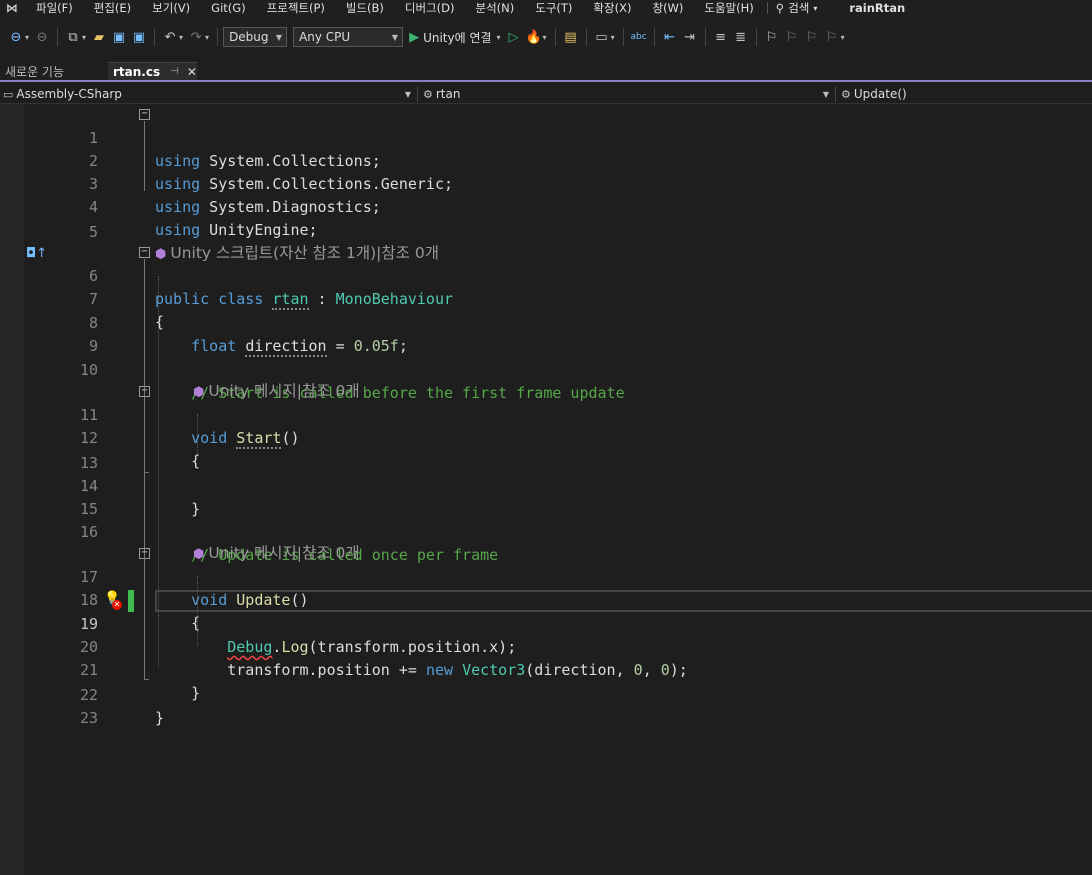  Describe the element at coordinates (192, 72) in the screenshot. I see `close-icon: ✕` at that location.